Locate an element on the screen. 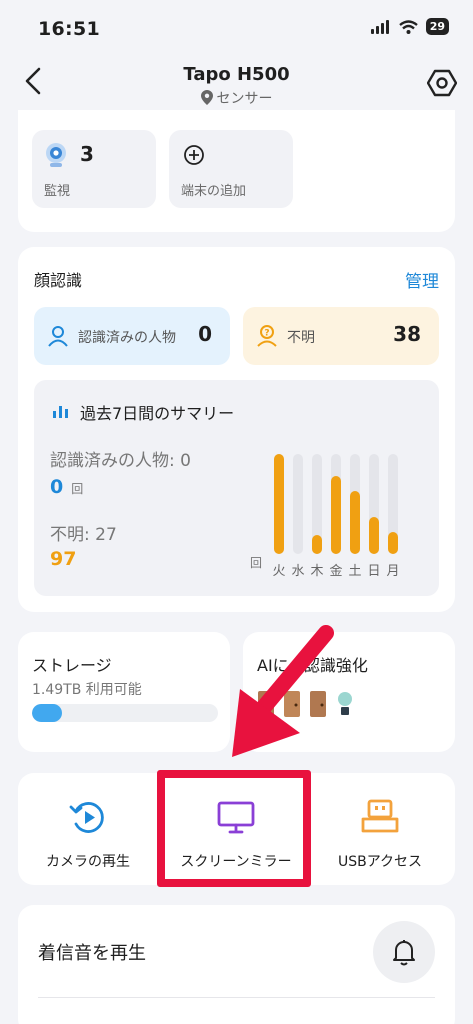 Image resolution: width=473 pixels, height=1024 pixels. storage-bar-fill is located at coordinates (47, 713).